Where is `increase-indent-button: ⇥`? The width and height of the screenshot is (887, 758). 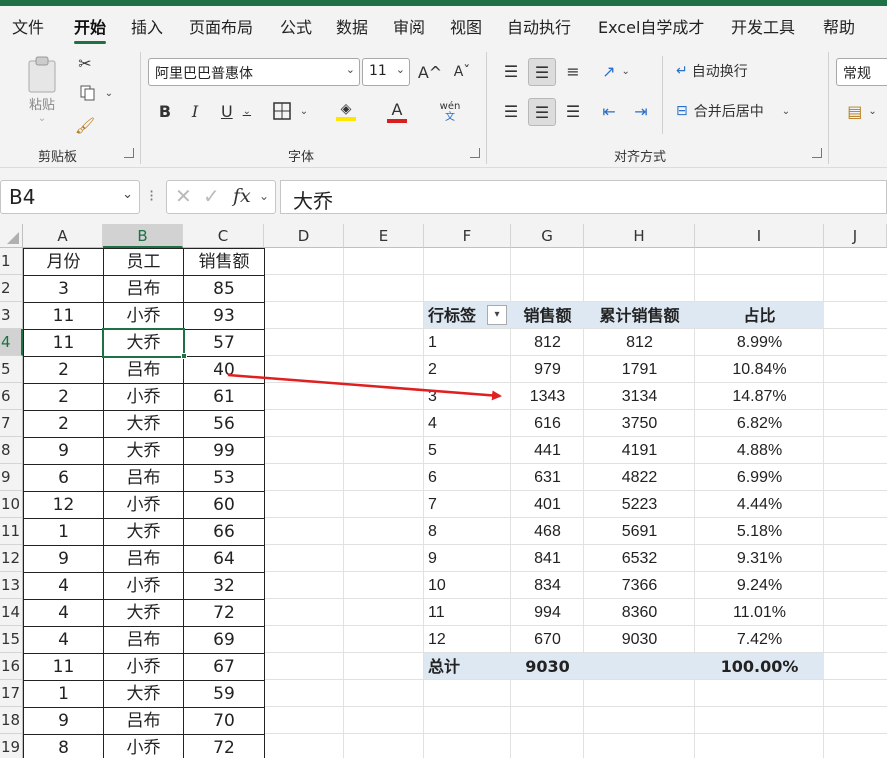 increase-indent-button: ⇥ is located at coordinates (641, 111).